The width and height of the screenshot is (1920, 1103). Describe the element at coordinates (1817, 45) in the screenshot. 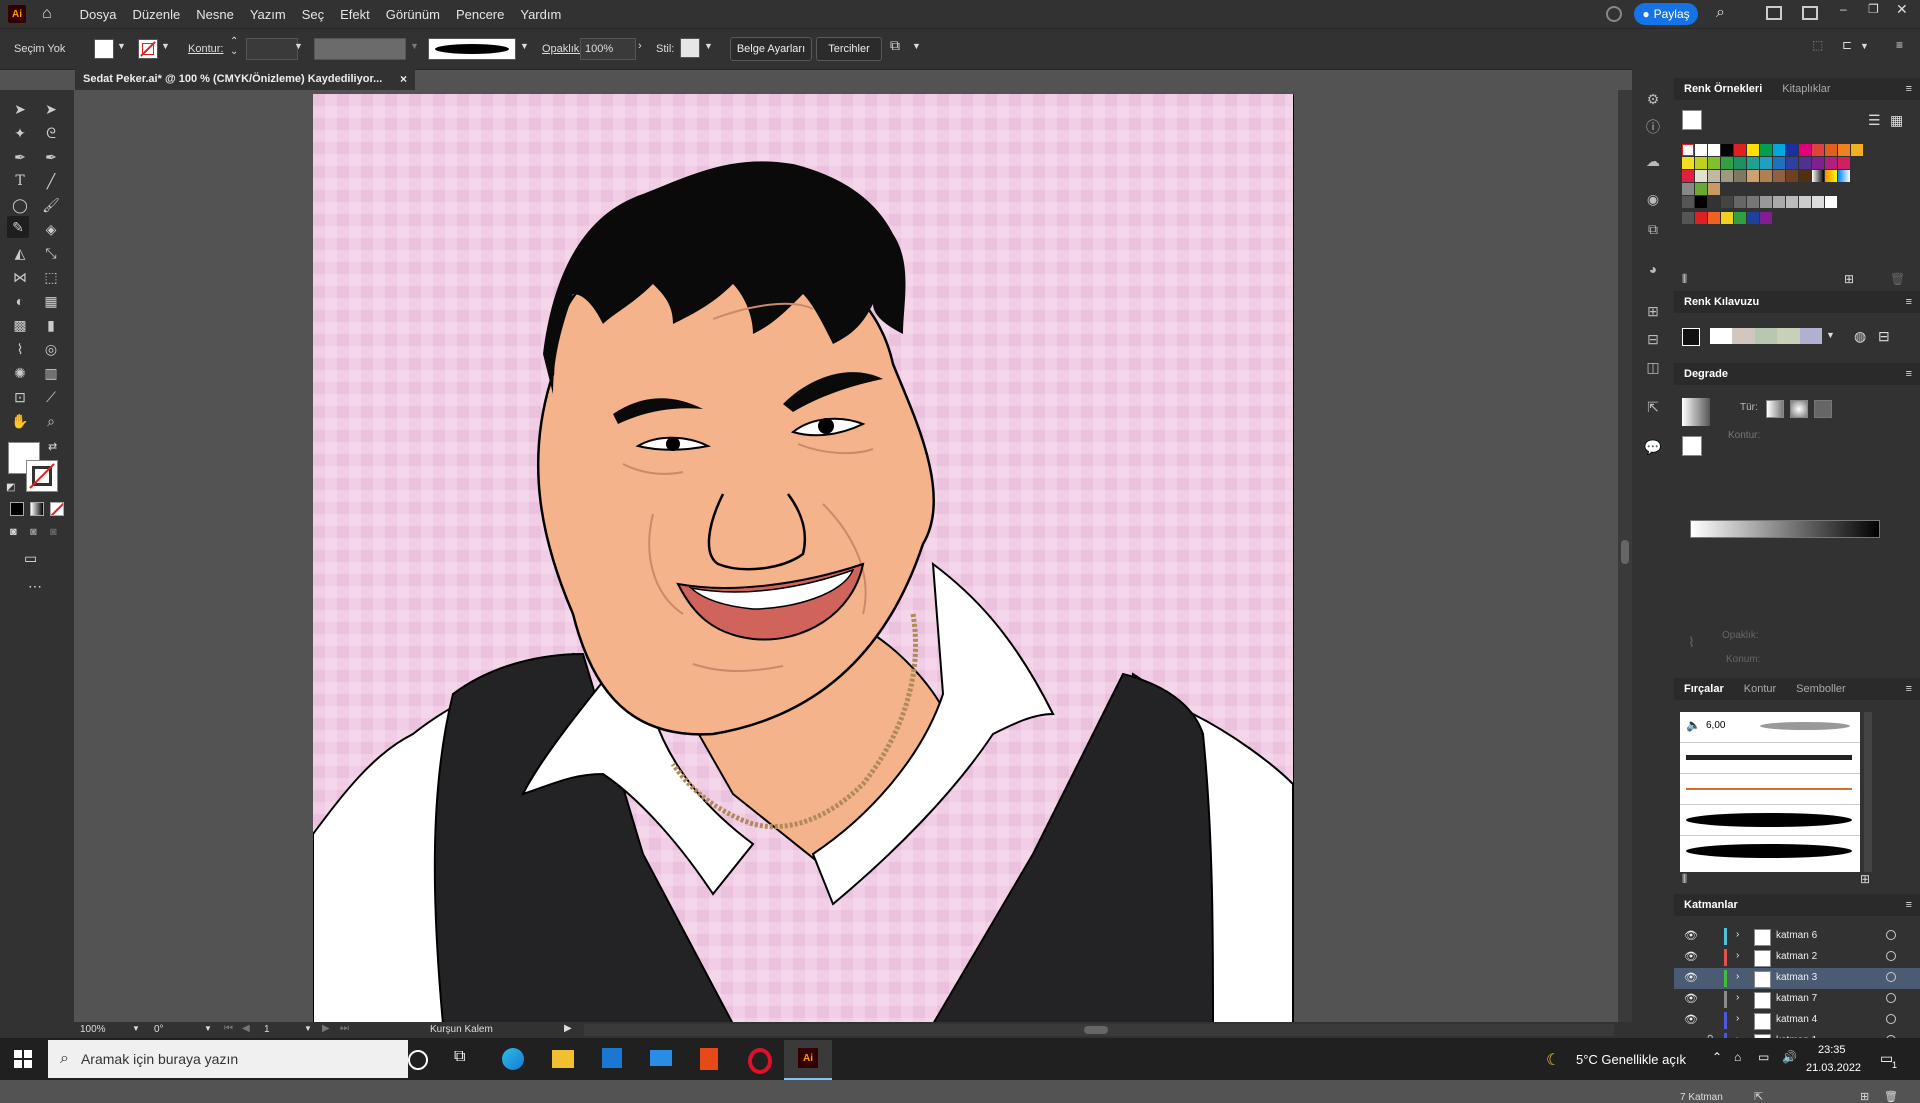

I see `align-icon: ⬚` at that location.